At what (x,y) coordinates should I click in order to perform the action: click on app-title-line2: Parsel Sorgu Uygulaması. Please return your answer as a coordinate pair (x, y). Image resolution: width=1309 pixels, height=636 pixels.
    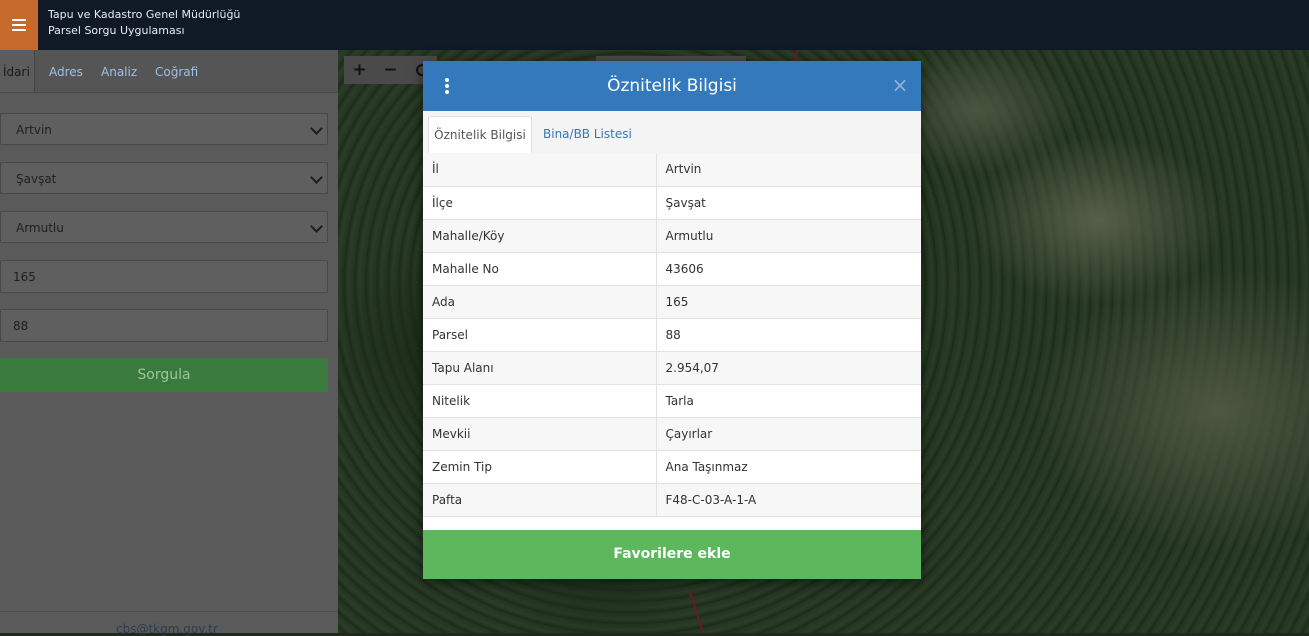
    Looking at the image, I should click on (116, 30).